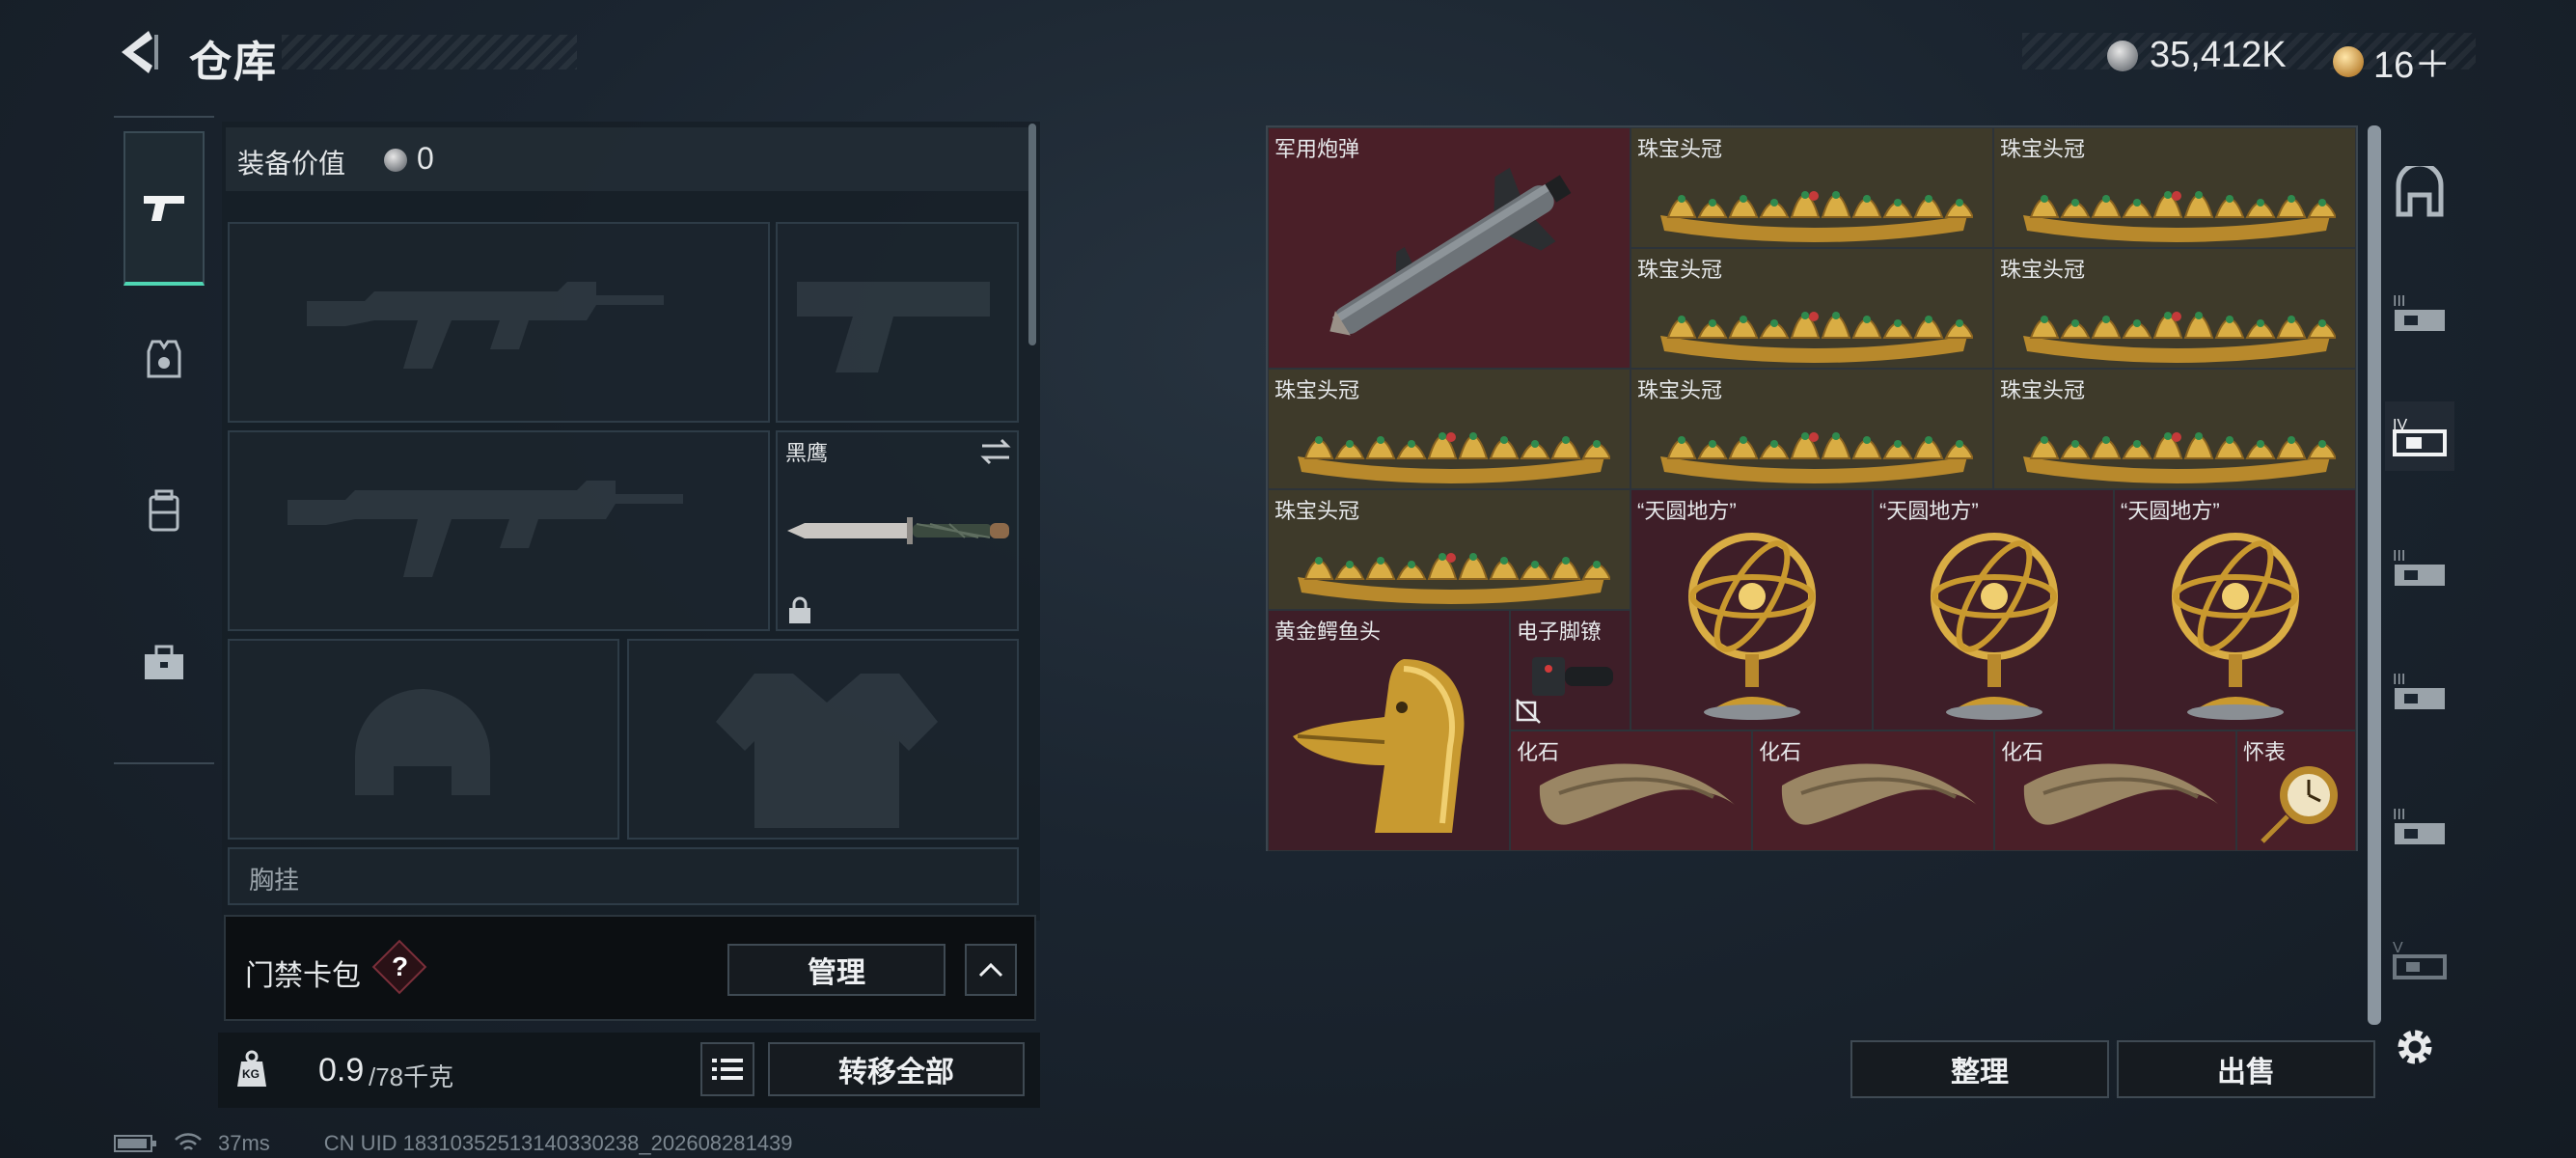 This screenshot has width=2576, height=1158. Describe the element at coordinates (827, 751) in the screenshot. I see `armor-silhouette-icon` at that location.